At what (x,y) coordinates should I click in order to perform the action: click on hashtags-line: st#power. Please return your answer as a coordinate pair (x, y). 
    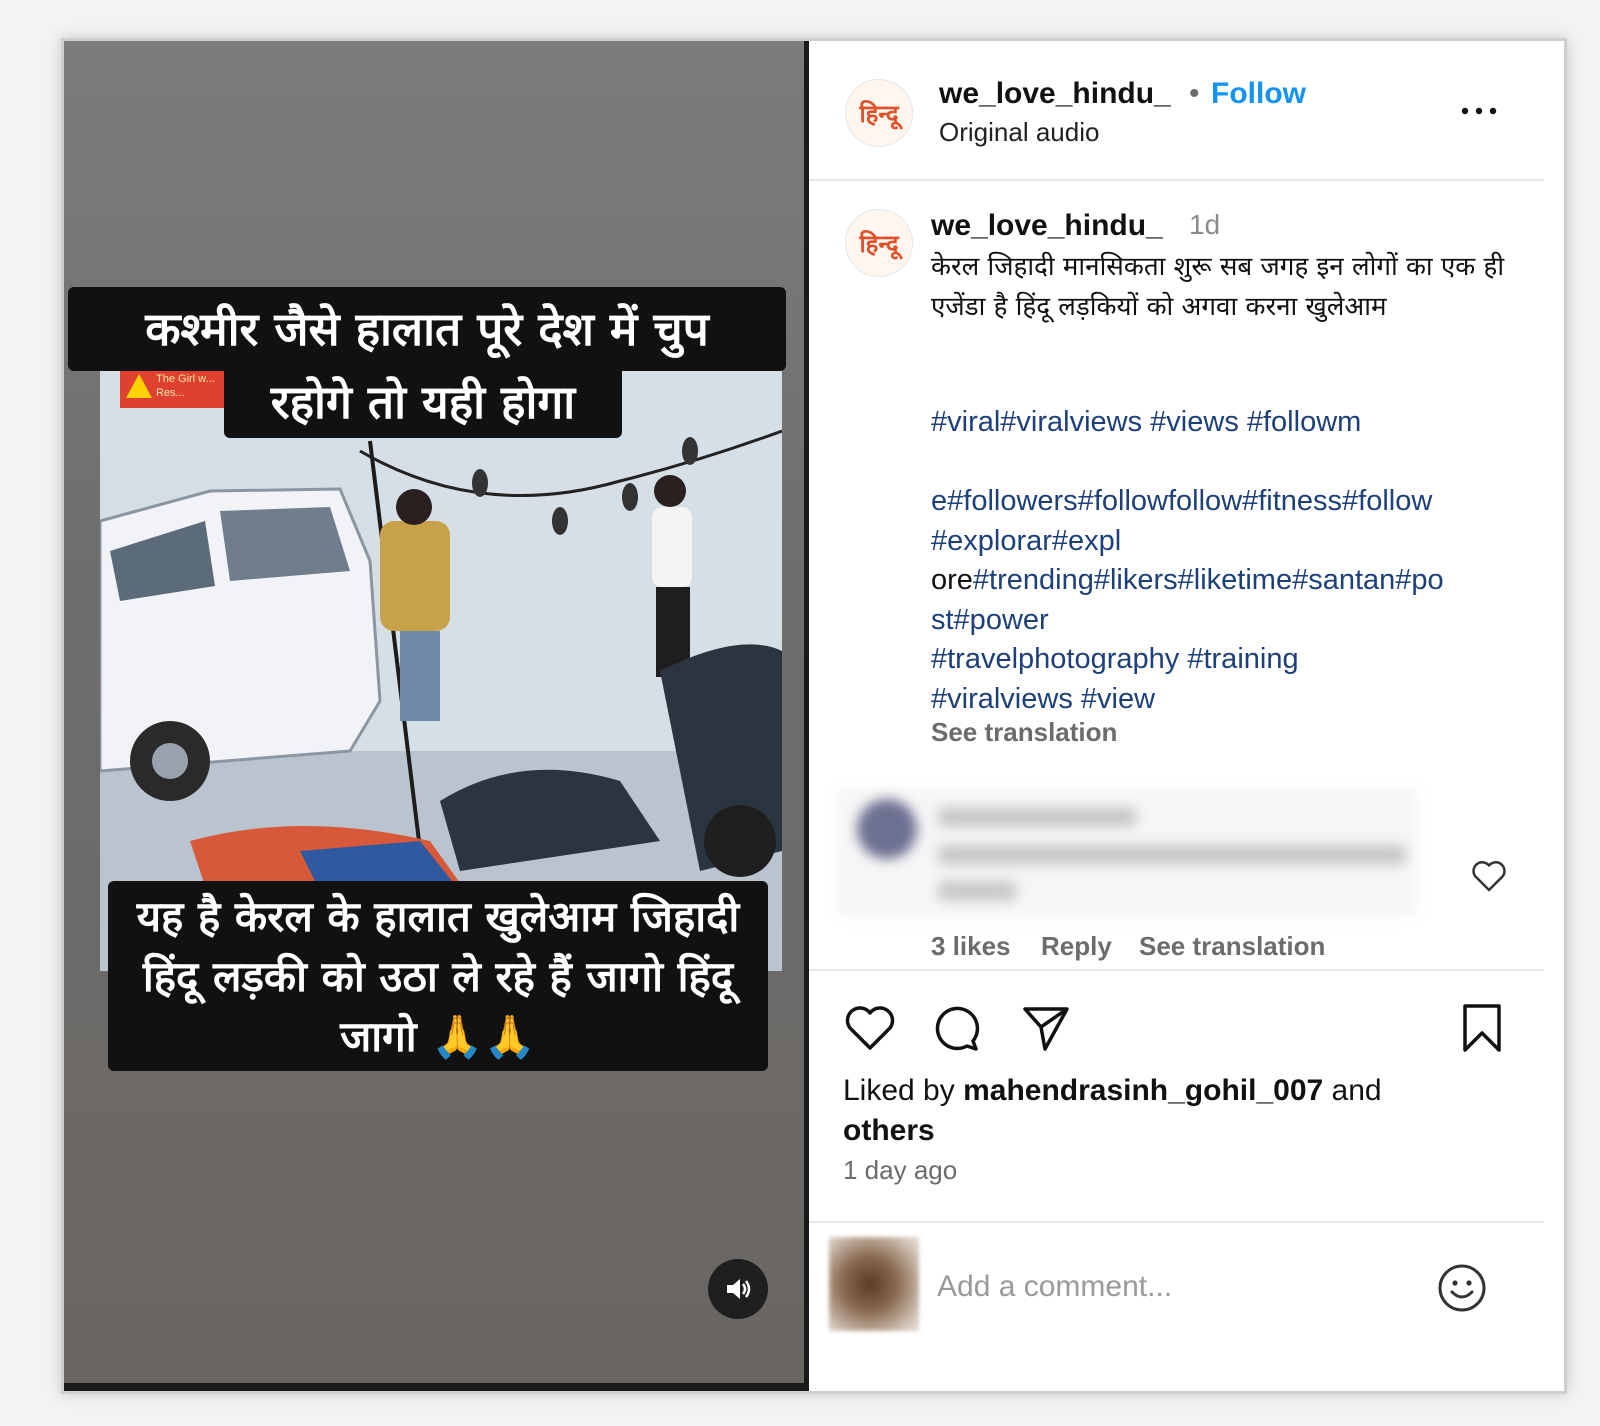
    Looking at the image, I should click on (1231, 621).